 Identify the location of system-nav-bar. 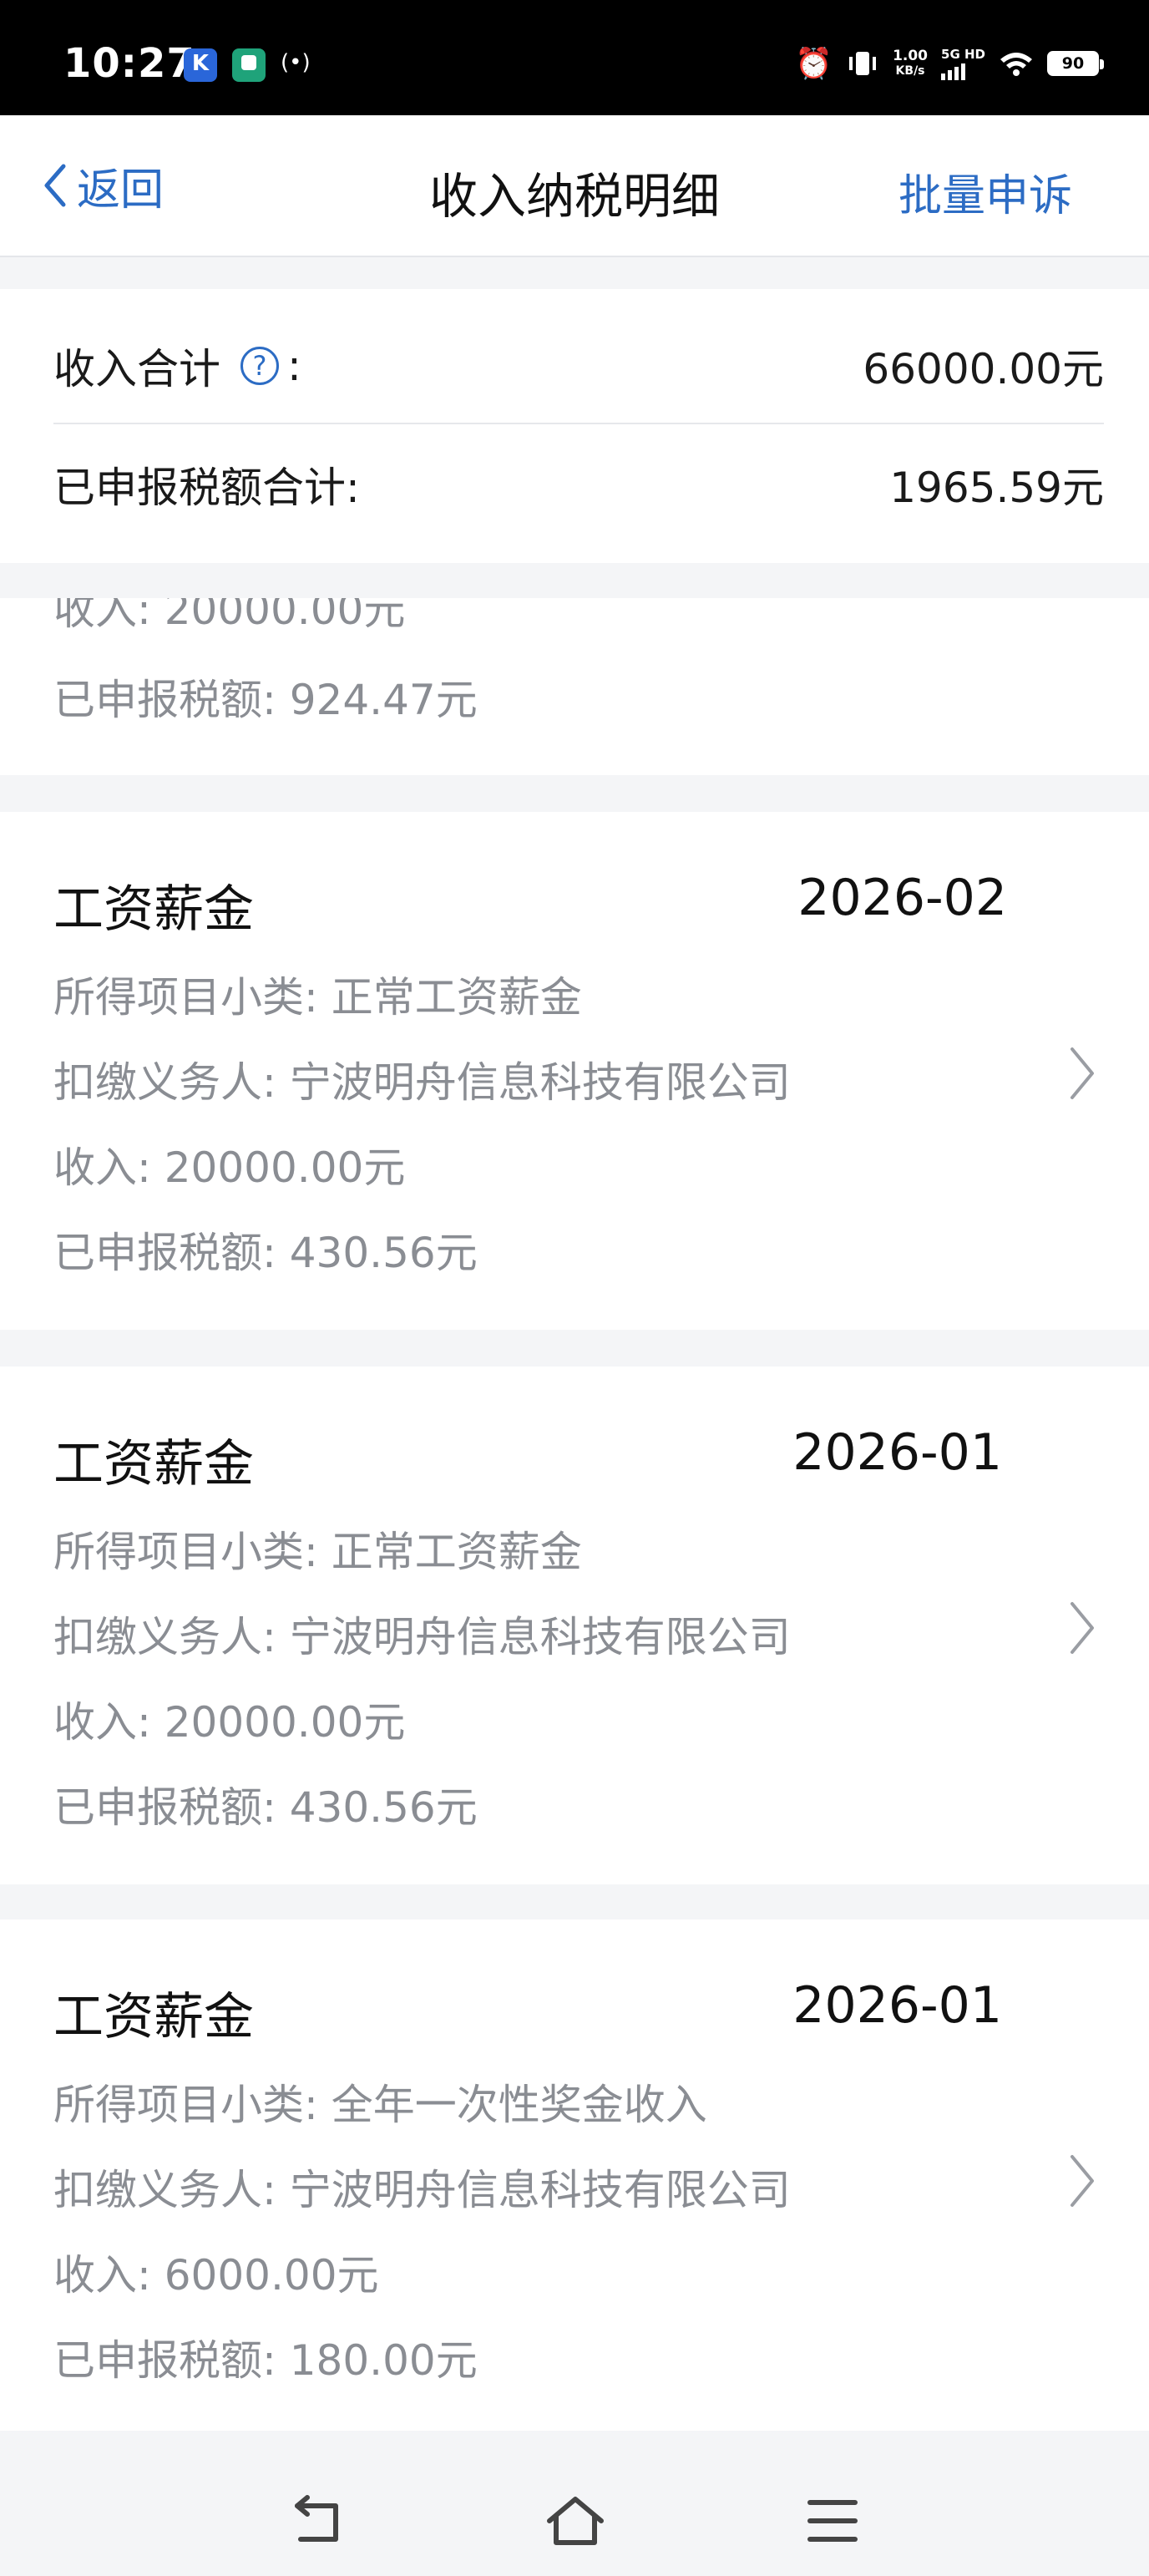
(574, 2521).